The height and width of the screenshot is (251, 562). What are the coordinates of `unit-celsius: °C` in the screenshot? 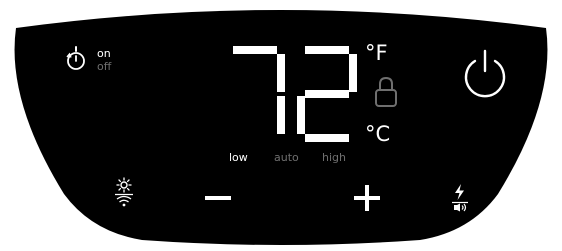 It's located at (377, 134).